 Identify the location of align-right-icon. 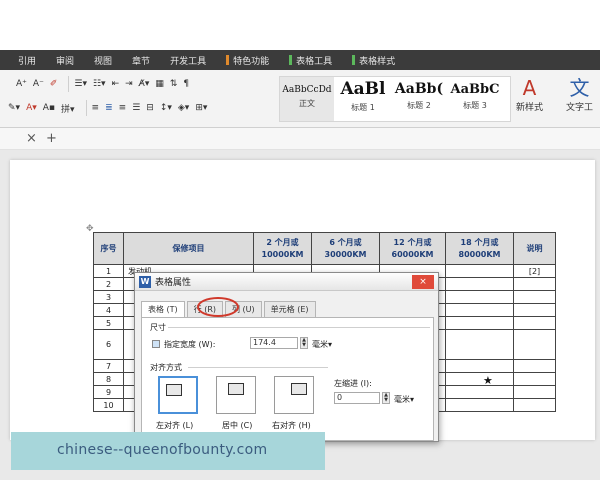
(299, 389).